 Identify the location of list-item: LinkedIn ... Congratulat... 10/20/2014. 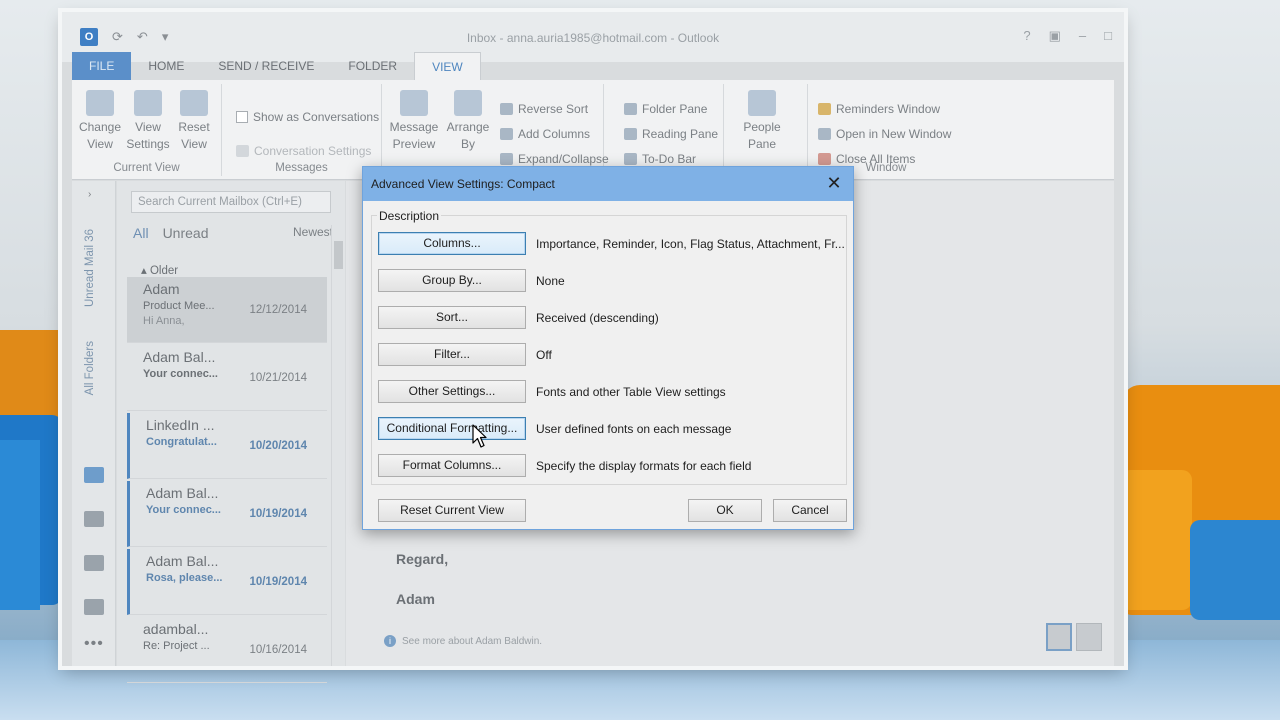
(227, 446).